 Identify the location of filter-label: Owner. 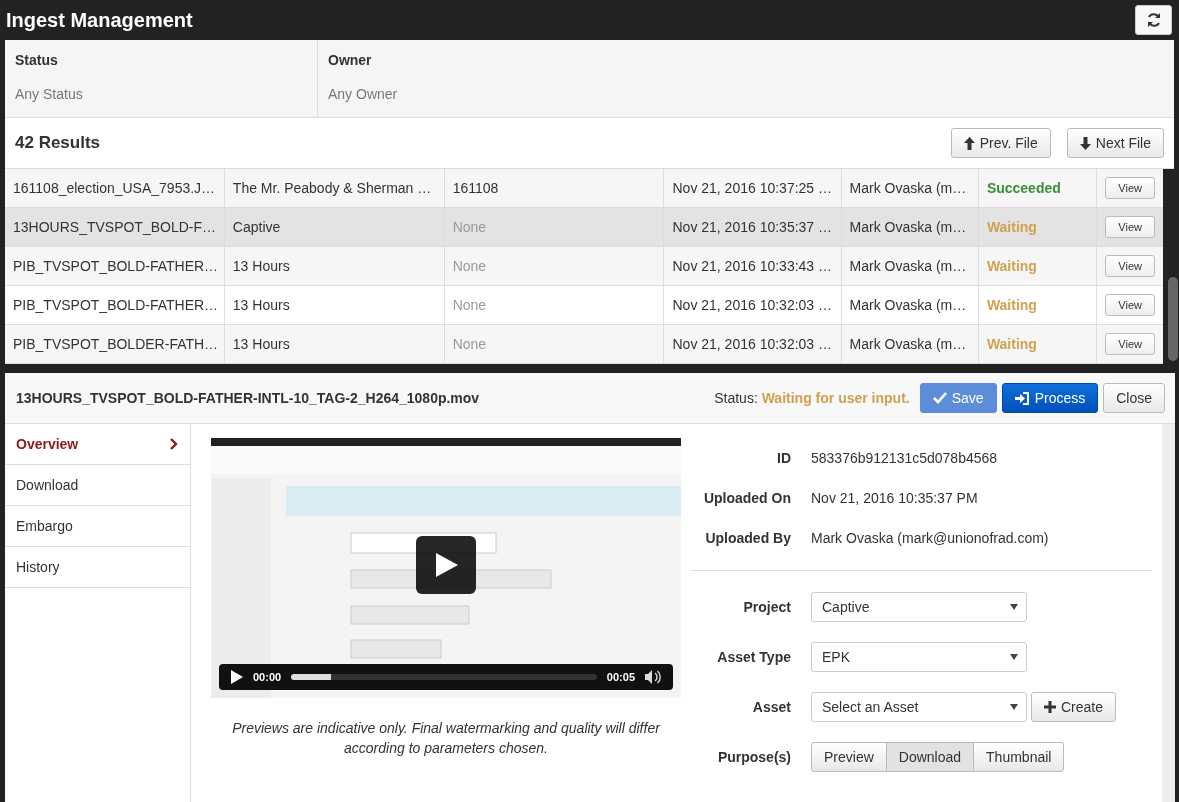
(350, 60).